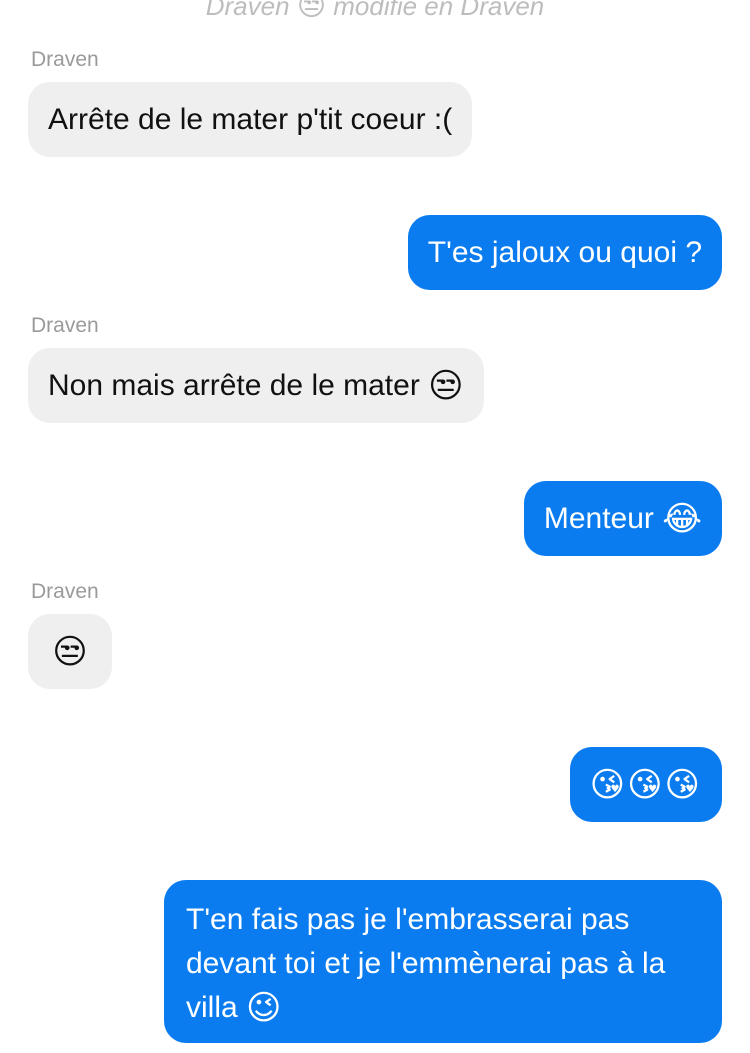 This screenshot has height=1053, width=750. I want to click on winking-face-icon: 😉, so click(264, 1008).